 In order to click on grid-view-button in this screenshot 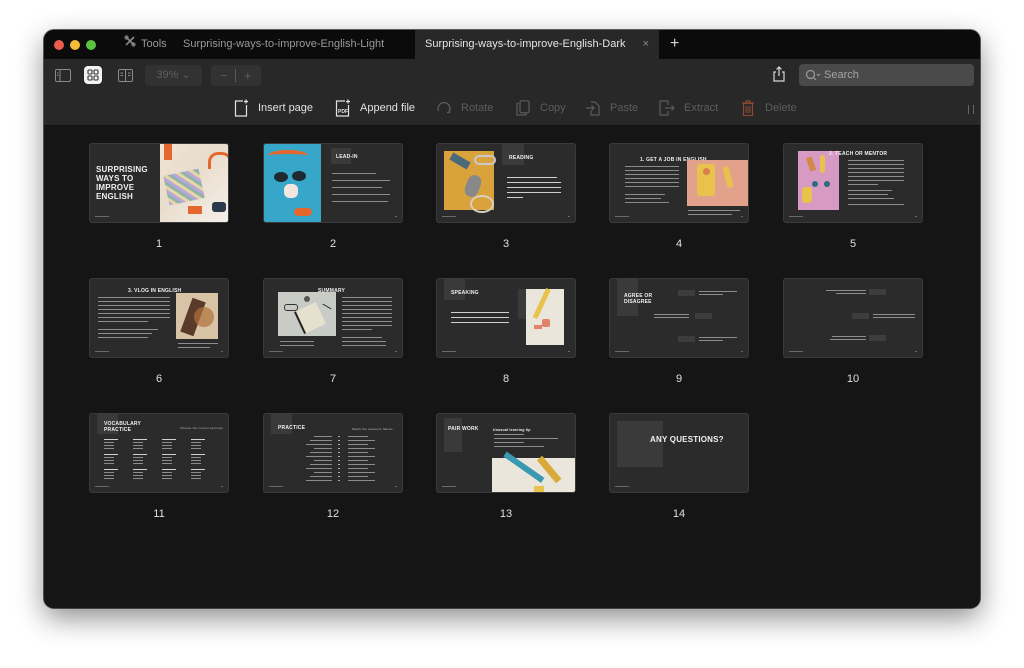, I will do `click(93, 75)`.